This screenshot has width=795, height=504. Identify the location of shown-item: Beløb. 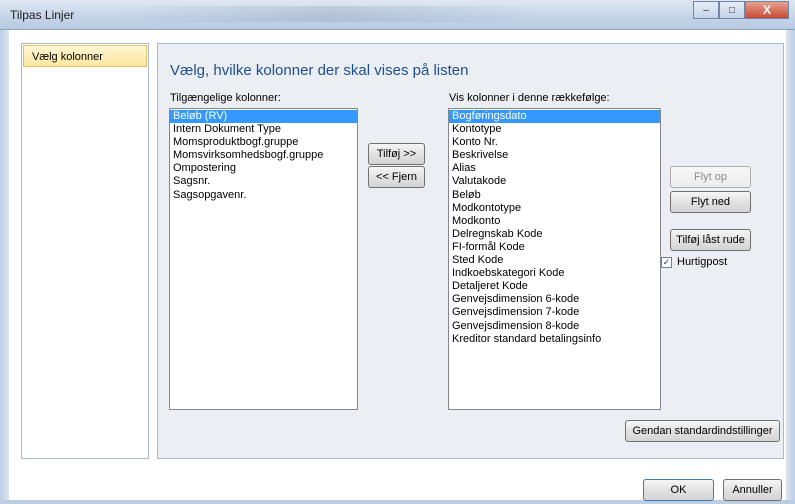
(554, 195).